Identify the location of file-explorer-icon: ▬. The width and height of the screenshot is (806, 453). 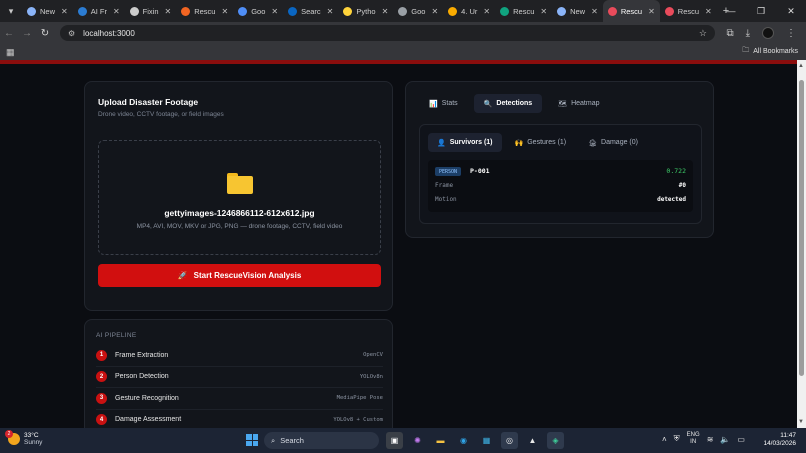
(440, 440).